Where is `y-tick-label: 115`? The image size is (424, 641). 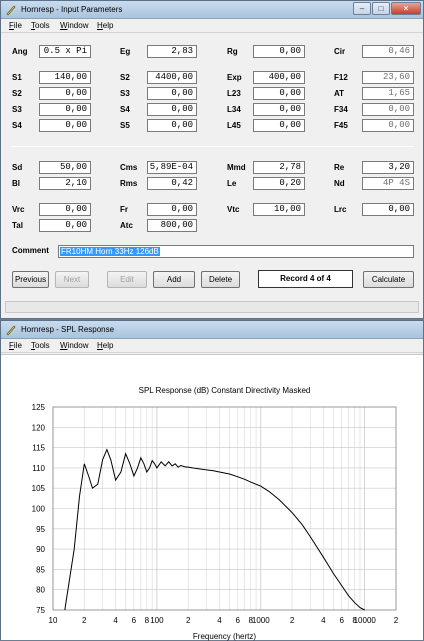 y-tick-label: 115 is located at coordinates (38, 448).